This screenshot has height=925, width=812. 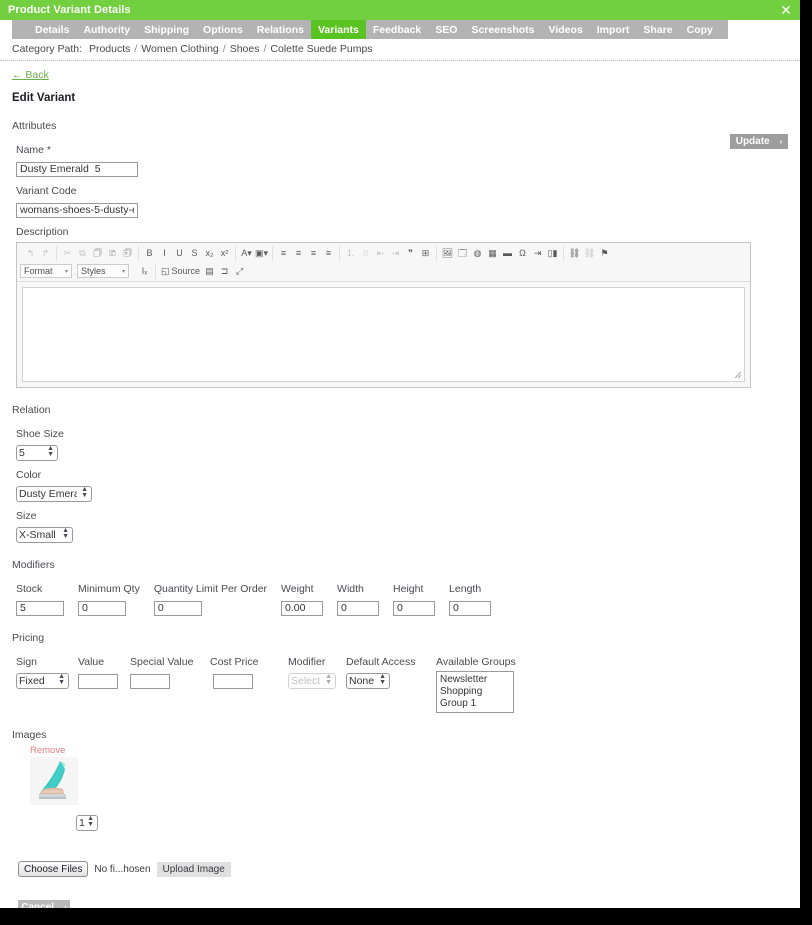 I want to click on sign-select: Fixed, so click(x=42, y=681).